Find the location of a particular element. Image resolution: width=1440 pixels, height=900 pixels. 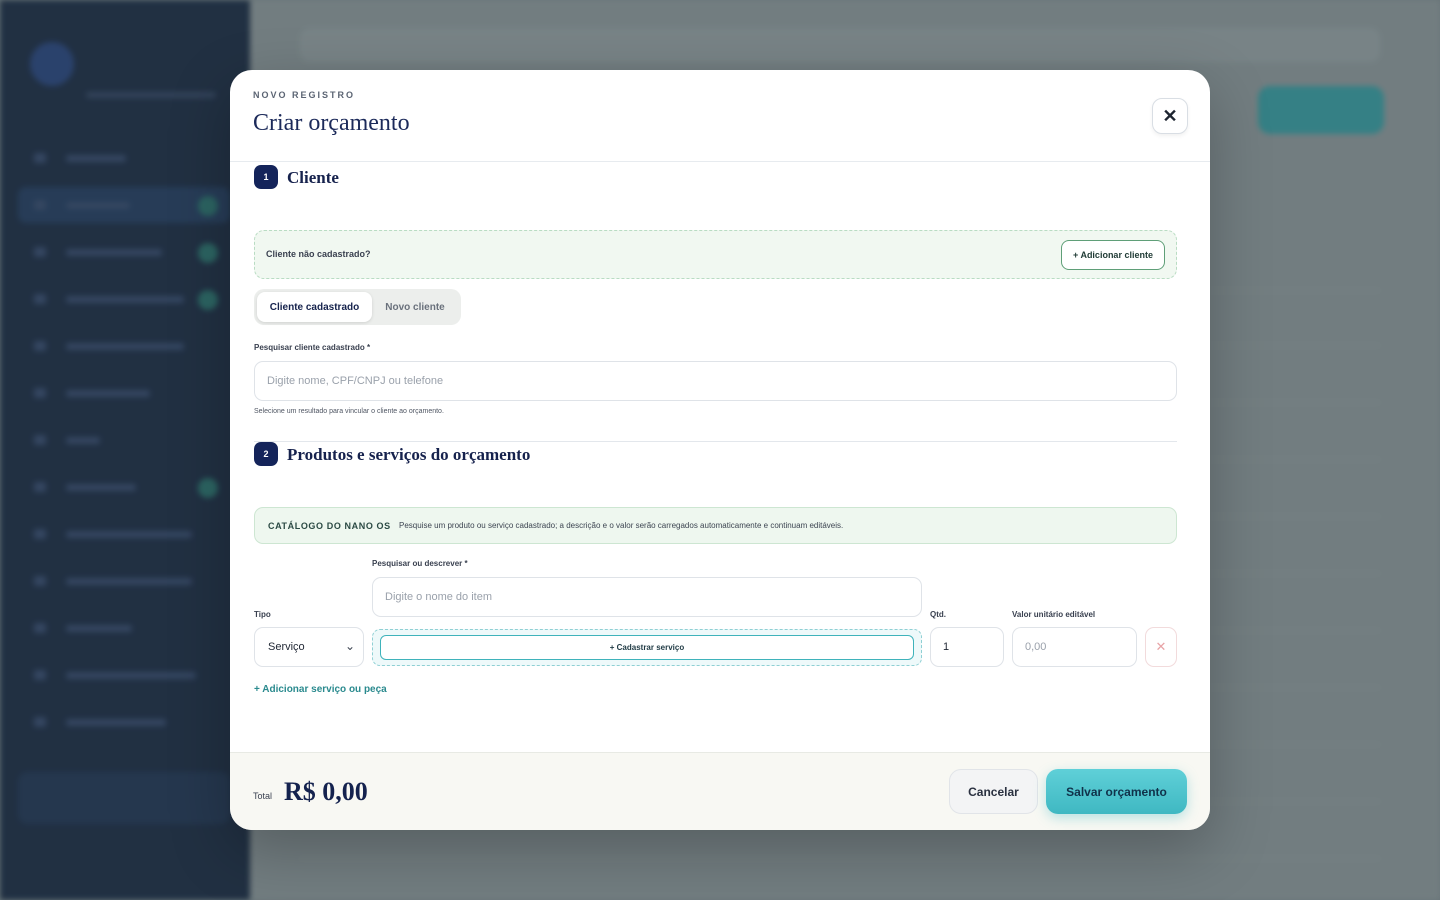

chevron-down-icon: ⌄ is located at coordinates (349, 646).